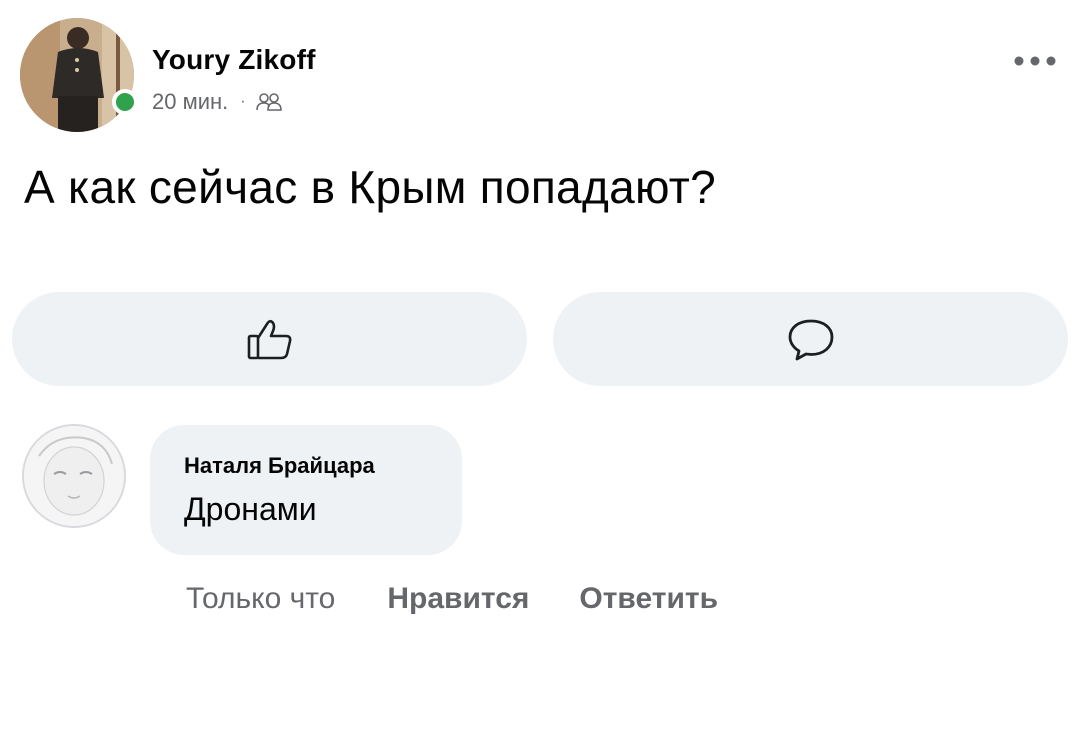  What do you see at coordinates (1035, 61) in the screenshot?
I see `more-options-icon` at bounding box center [1035, 61].